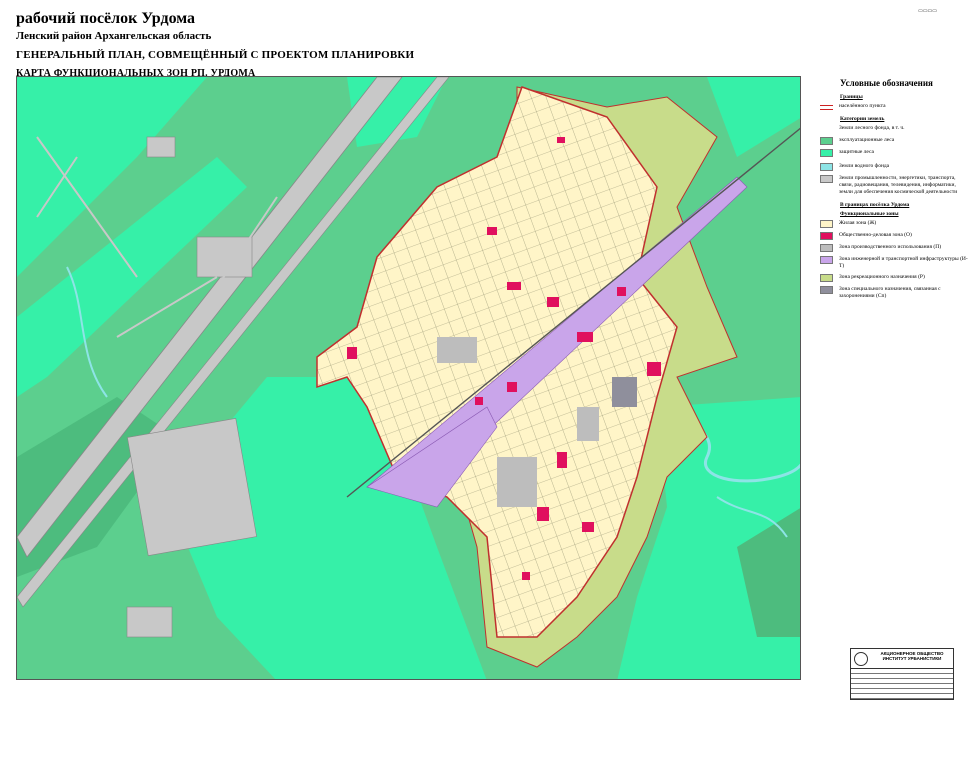 This screenshot has width=977, height=768. What do you see at coordinates (895, 248) in the screenshot?
I see `legend-zone-industrial: Зона производственного использования (П)` at bounding box center [895, 248].